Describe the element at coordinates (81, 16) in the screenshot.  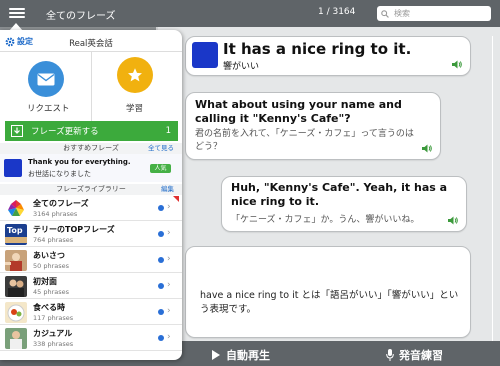
I see `current-list-title: 全てのフレーズ` at that location.